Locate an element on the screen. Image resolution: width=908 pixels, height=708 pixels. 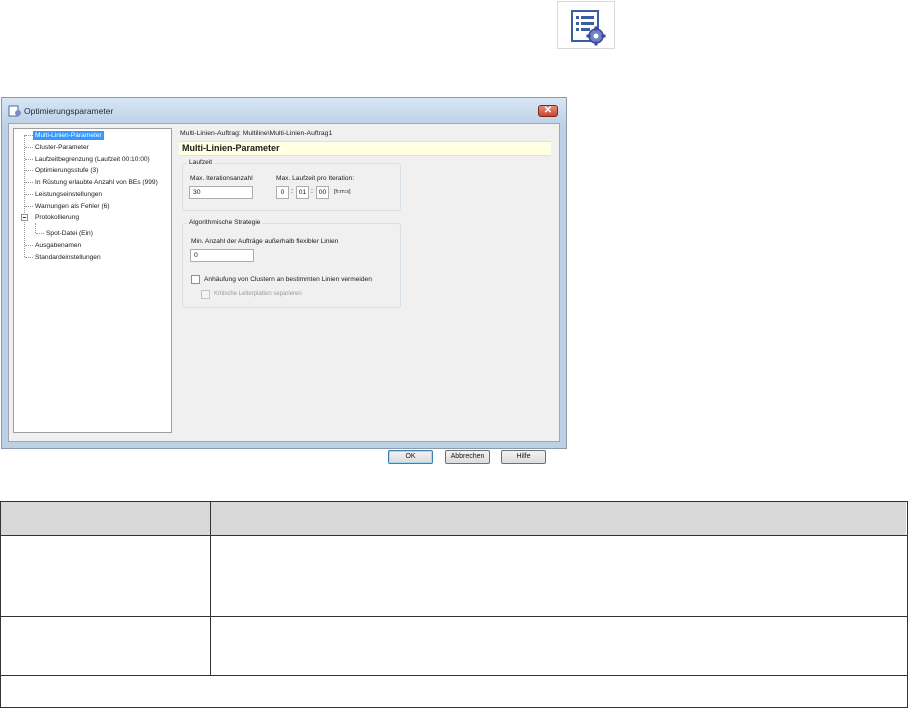
section-header: Multi-Linien-Parameter is located at coordinates (365, 148).